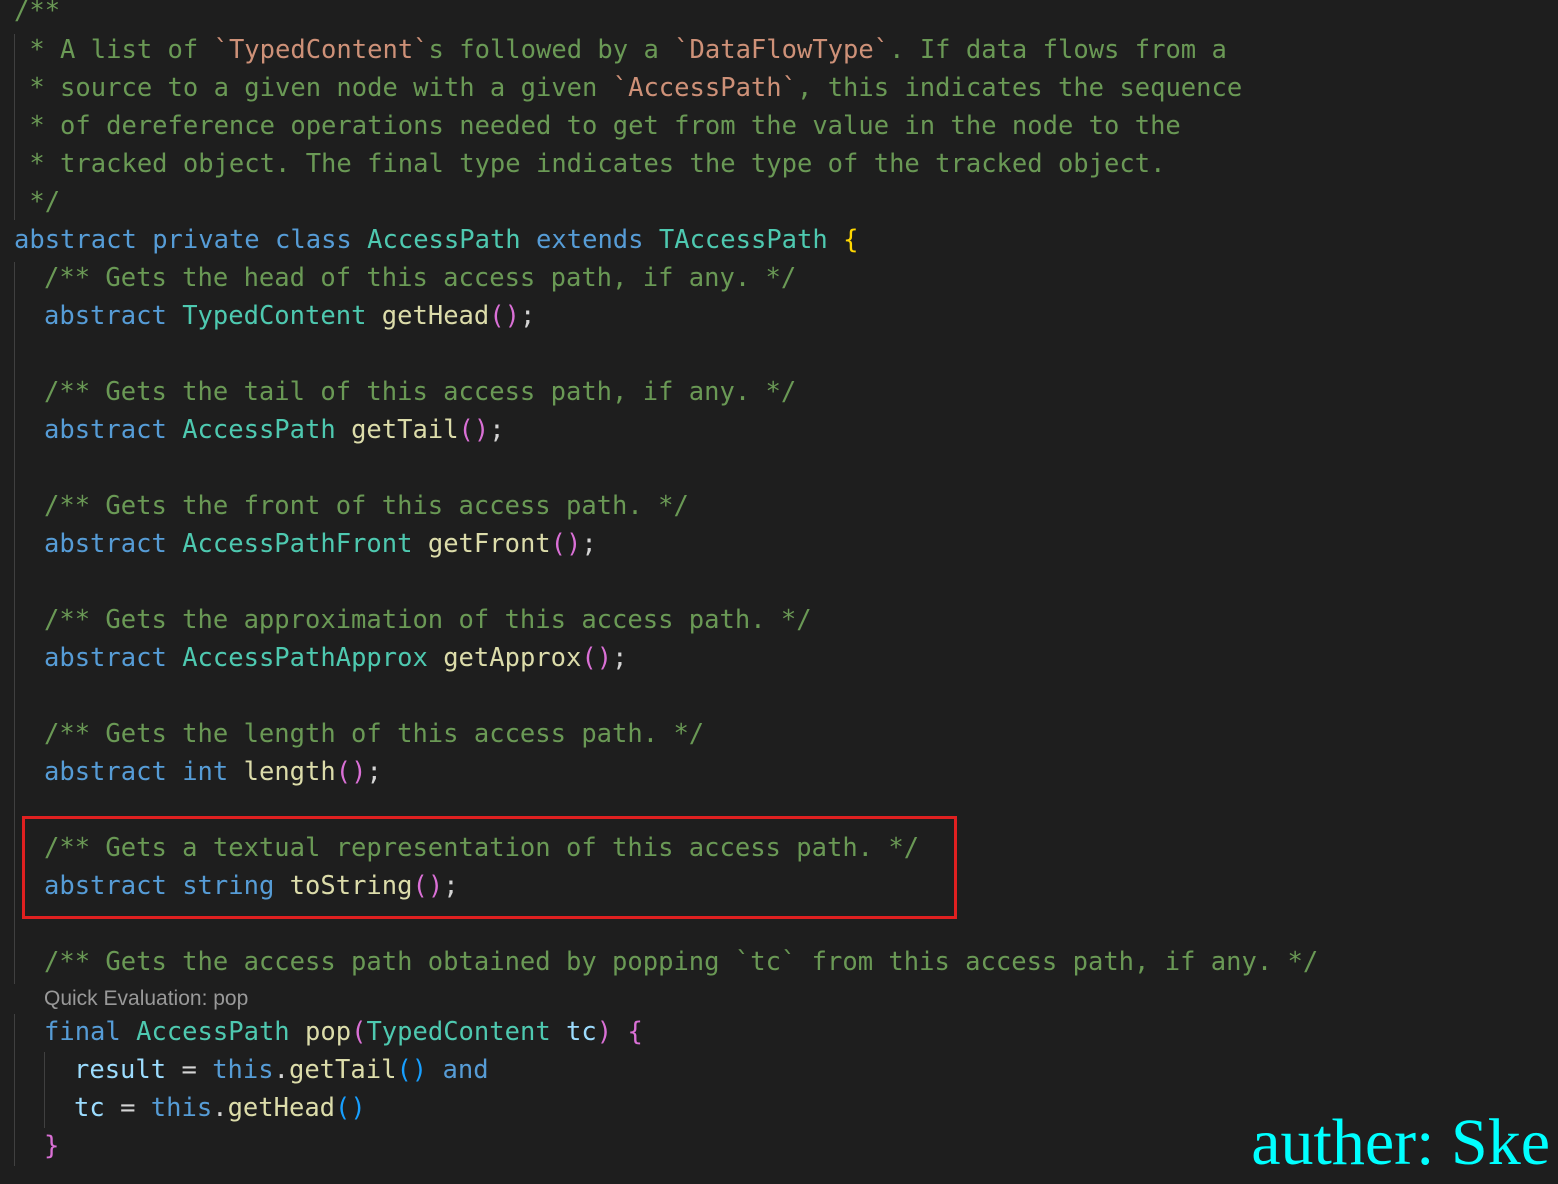 The height and width of the screenshot is (1184, 1558). I want to click on method-open-brace: {, so click(635, 1032).